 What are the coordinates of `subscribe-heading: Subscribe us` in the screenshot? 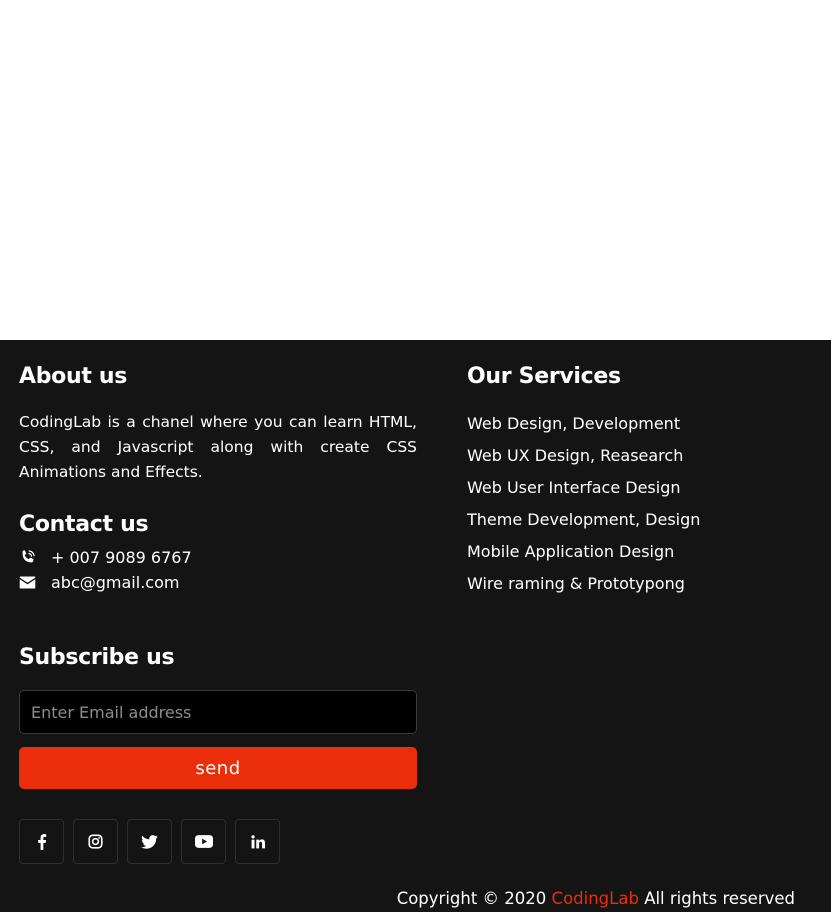 It's located at (97, 657).